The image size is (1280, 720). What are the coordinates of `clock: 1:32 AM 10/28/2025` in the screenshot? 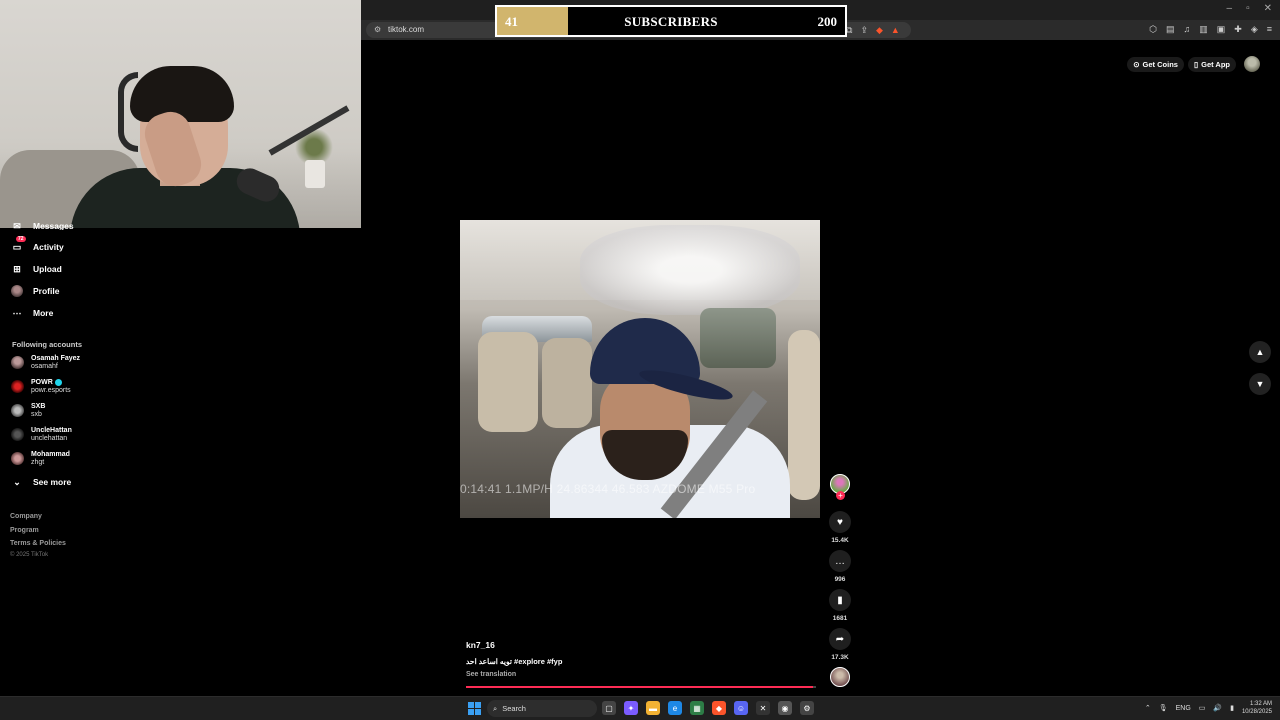 It's located at (1257, 708).